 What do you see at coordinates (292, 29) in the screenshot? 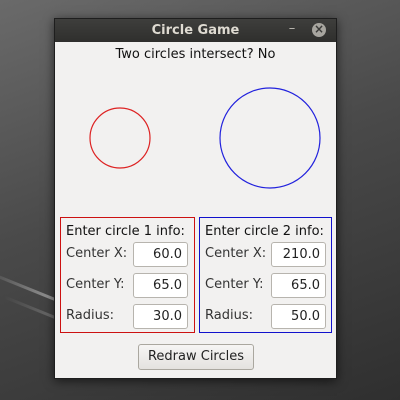
I see `minimize-icon: –` at bounding box center [292, 29].